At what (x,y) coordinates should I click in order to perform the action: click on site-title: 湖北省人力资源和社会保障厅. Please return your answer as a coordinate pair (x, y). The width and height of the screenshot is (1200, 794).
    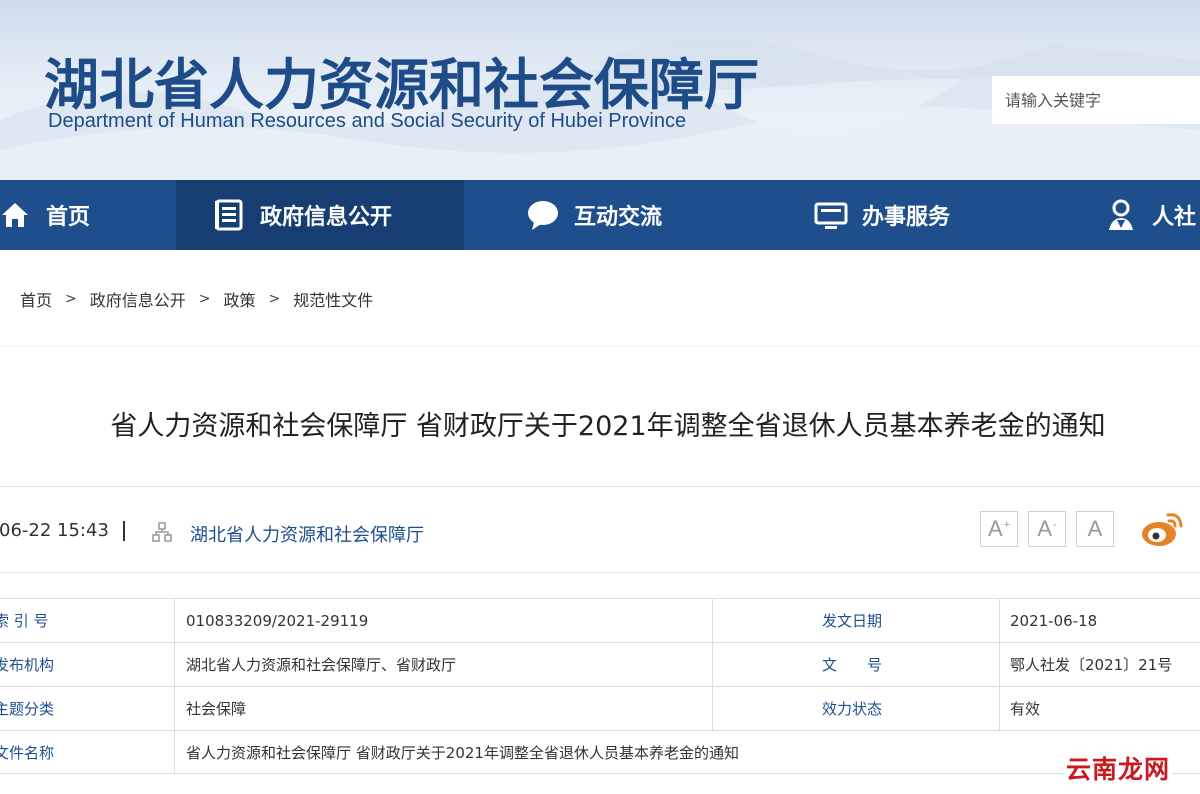
    Looking at the image, I should click on (402, 84).